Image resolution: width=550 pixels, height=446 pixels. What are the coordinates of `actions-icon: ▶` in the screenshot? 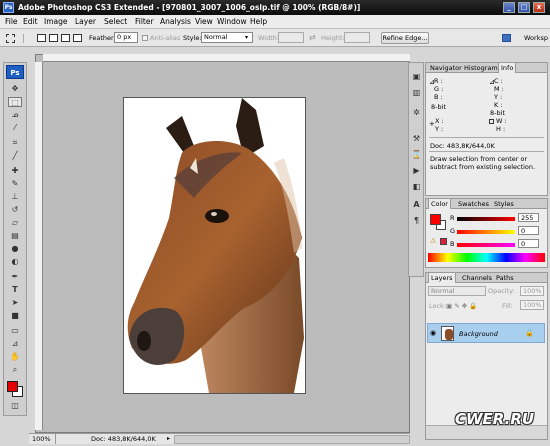 It's located at (416, 170).